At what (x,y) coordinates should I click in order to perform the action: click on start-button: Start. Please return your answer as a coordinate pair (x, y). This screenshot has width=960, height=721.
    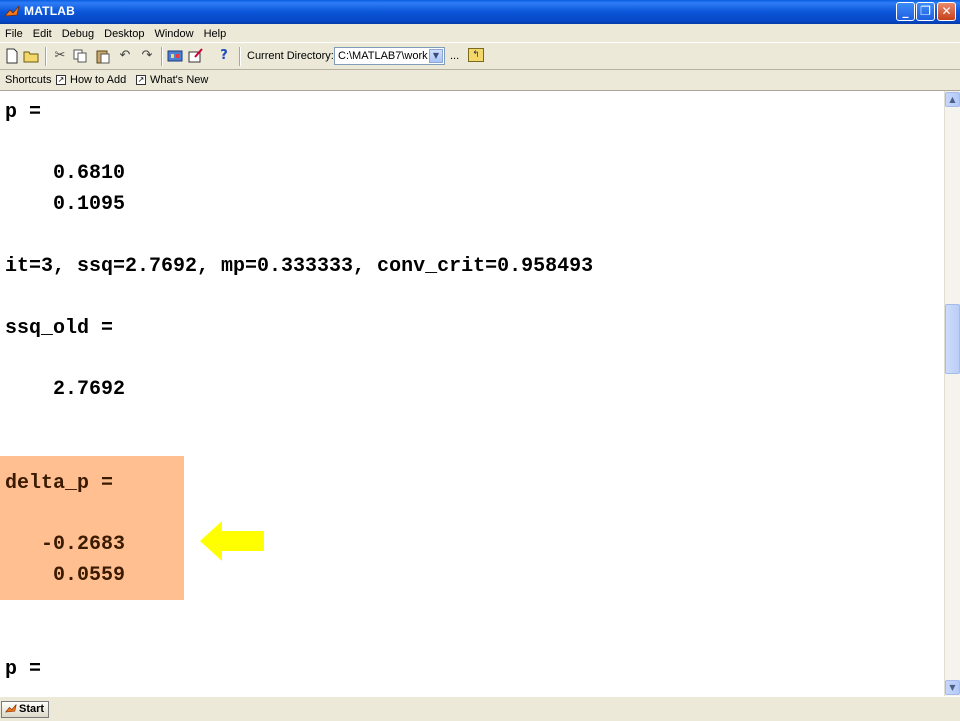
    Looking at the image, I should click on (25, 709).